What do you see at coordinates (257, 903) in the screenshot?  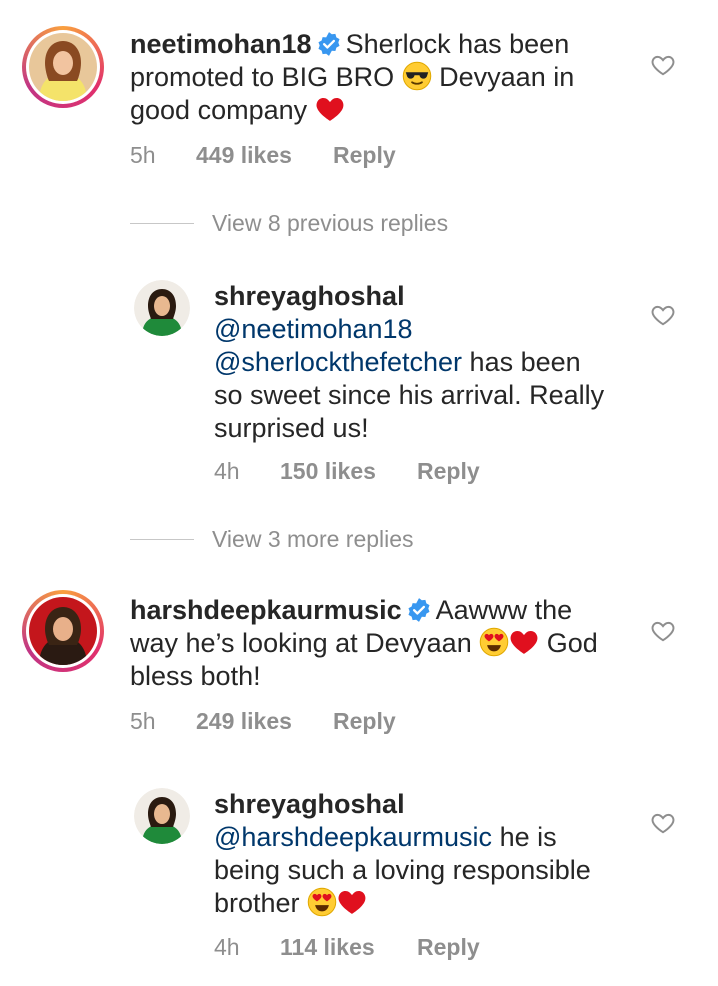 I see `comment-body: brother` at bounding box center [257, 903].